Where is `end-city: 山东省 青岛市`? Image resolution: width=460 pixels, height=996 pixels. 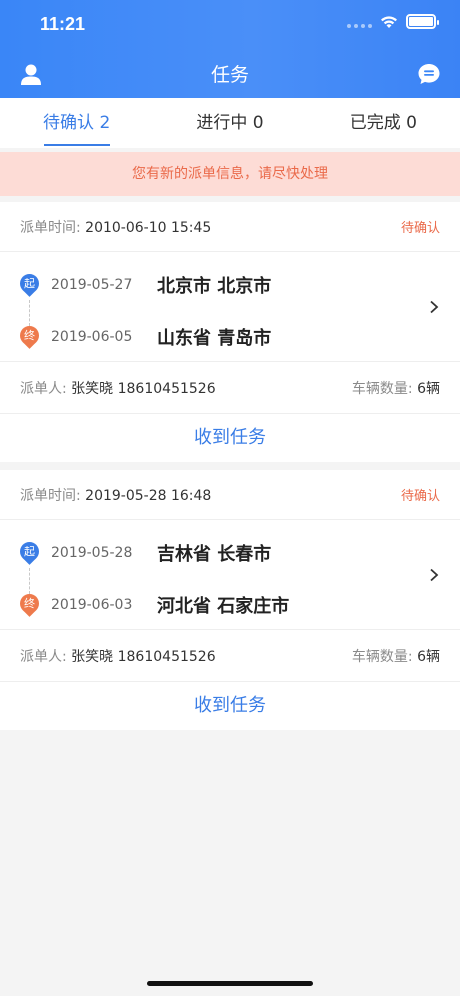 end-city: 山东省 青岛市 is located at coordinates (214, 338).